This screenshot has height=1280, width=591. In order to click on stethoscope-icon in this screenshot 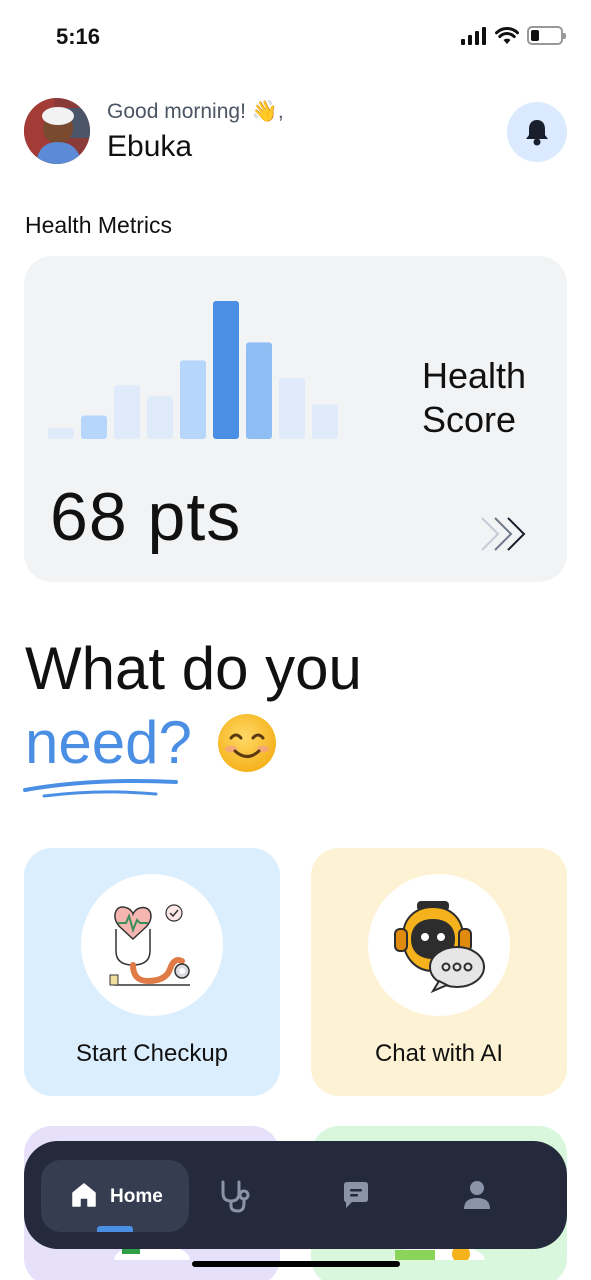, I will do `click(235, 1196)`.